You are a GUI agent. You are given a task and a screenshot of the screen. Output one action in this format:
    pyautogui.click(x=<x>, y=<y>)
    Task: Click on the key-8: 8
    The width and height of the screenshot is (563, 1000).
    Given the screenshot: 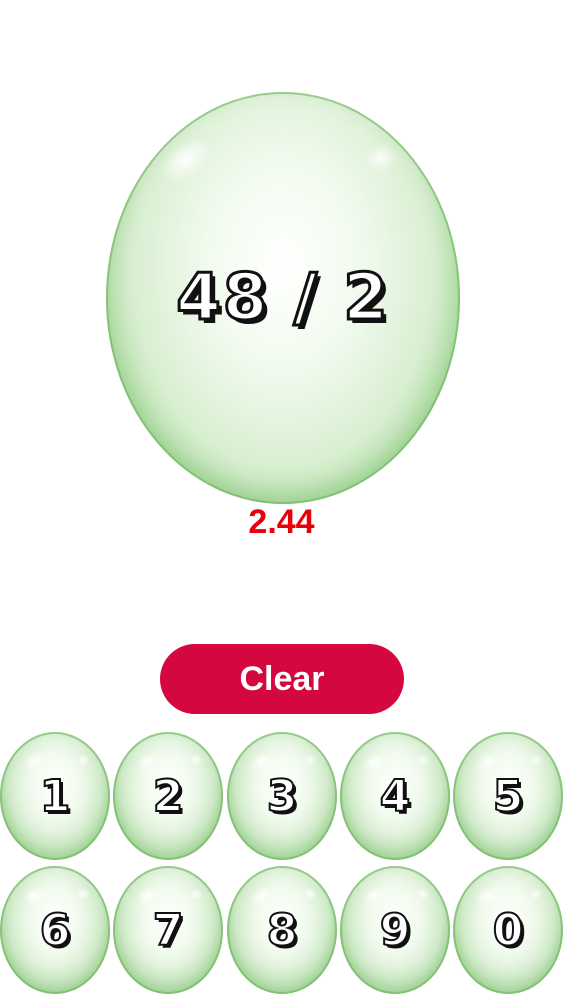 What is the action you would take?
    pyautogui.click(x=282, y=930)
    